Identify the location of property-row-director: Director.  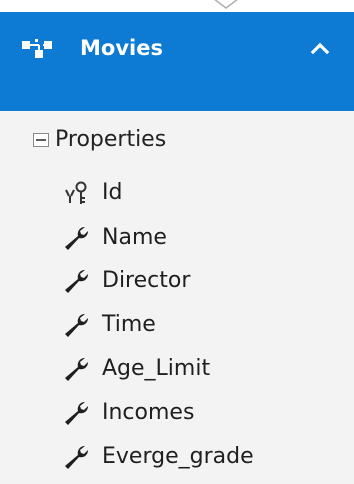
(177, 281).